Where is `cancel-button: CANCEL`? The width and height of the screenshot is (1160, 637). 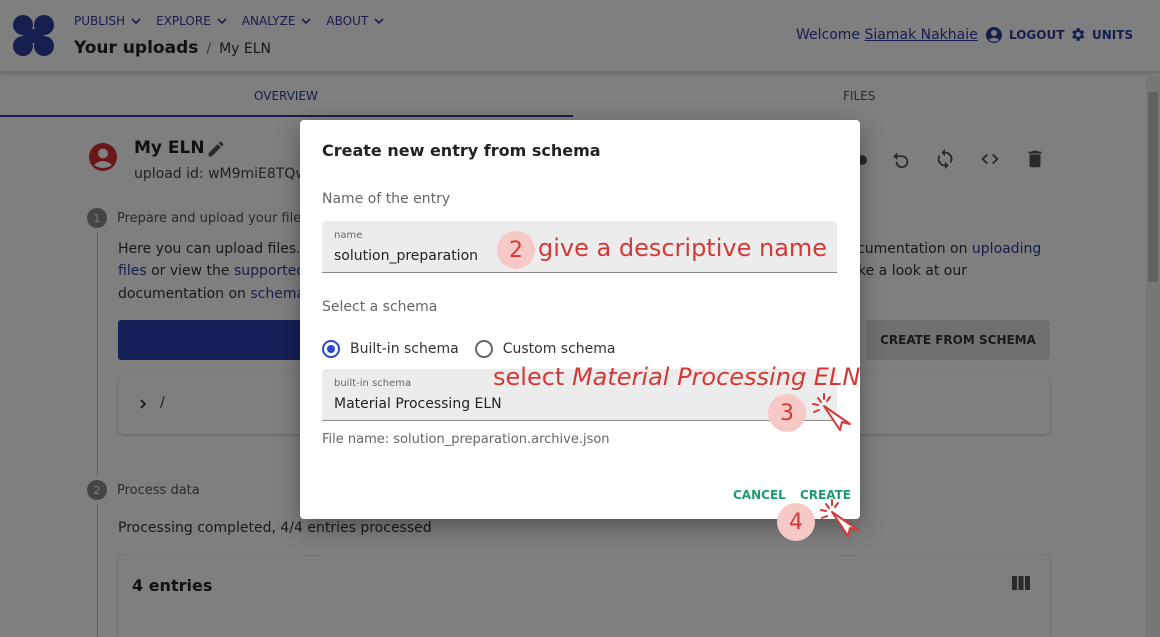
cancel-button: CANCEL is located at coordinates (759, 495).